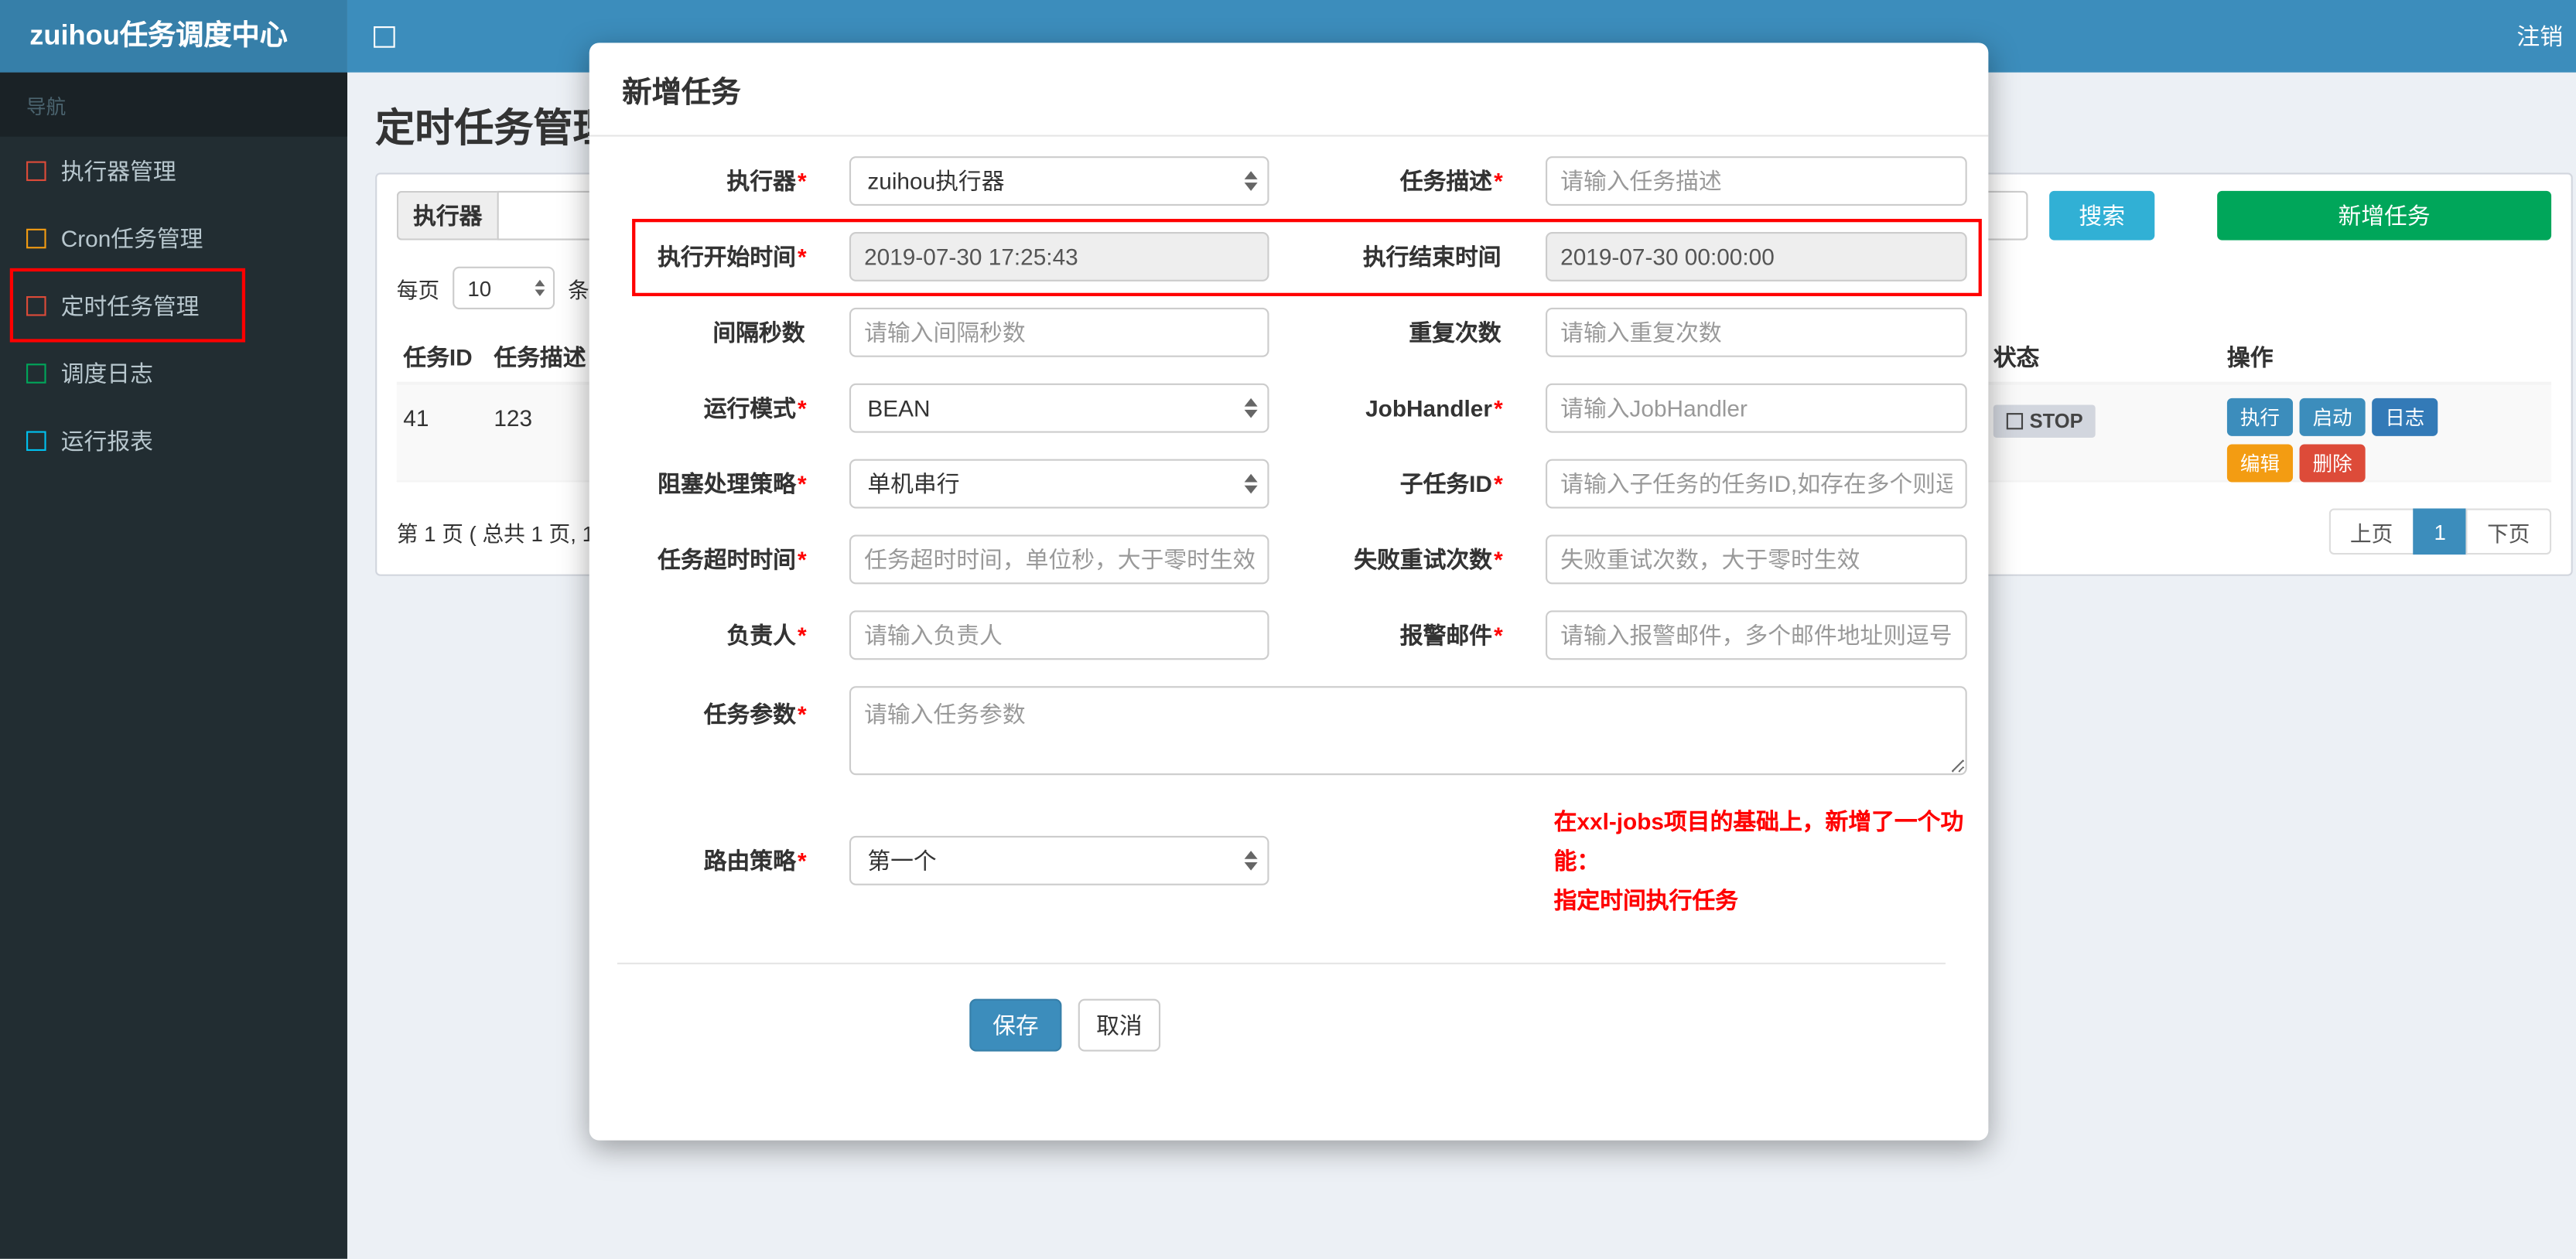 This screenshot has width=2576, height=1259. I want to click on route-strategy-select: 第一个, so click(1059, 860).